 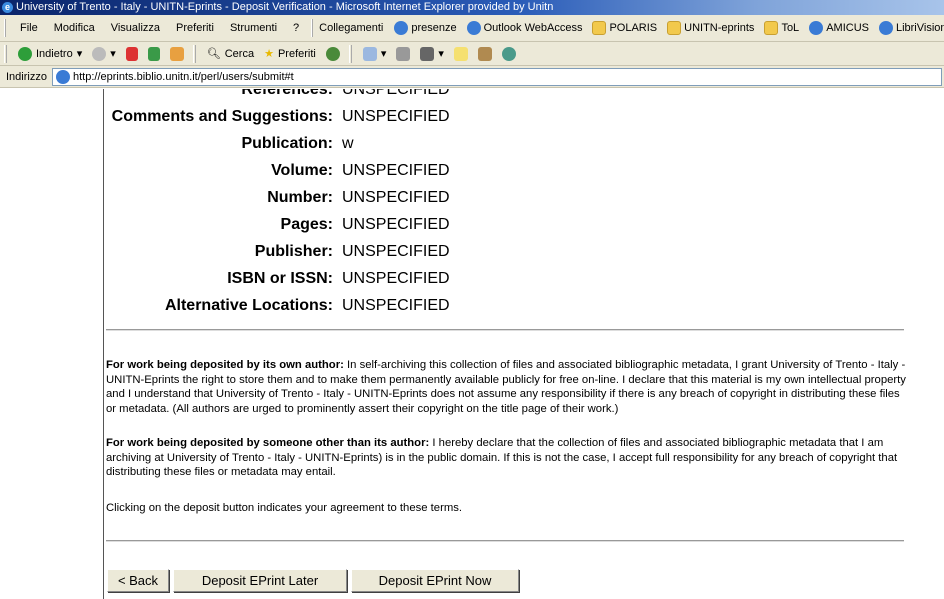 I want to click on history-icon, so click(x=332, y=53).